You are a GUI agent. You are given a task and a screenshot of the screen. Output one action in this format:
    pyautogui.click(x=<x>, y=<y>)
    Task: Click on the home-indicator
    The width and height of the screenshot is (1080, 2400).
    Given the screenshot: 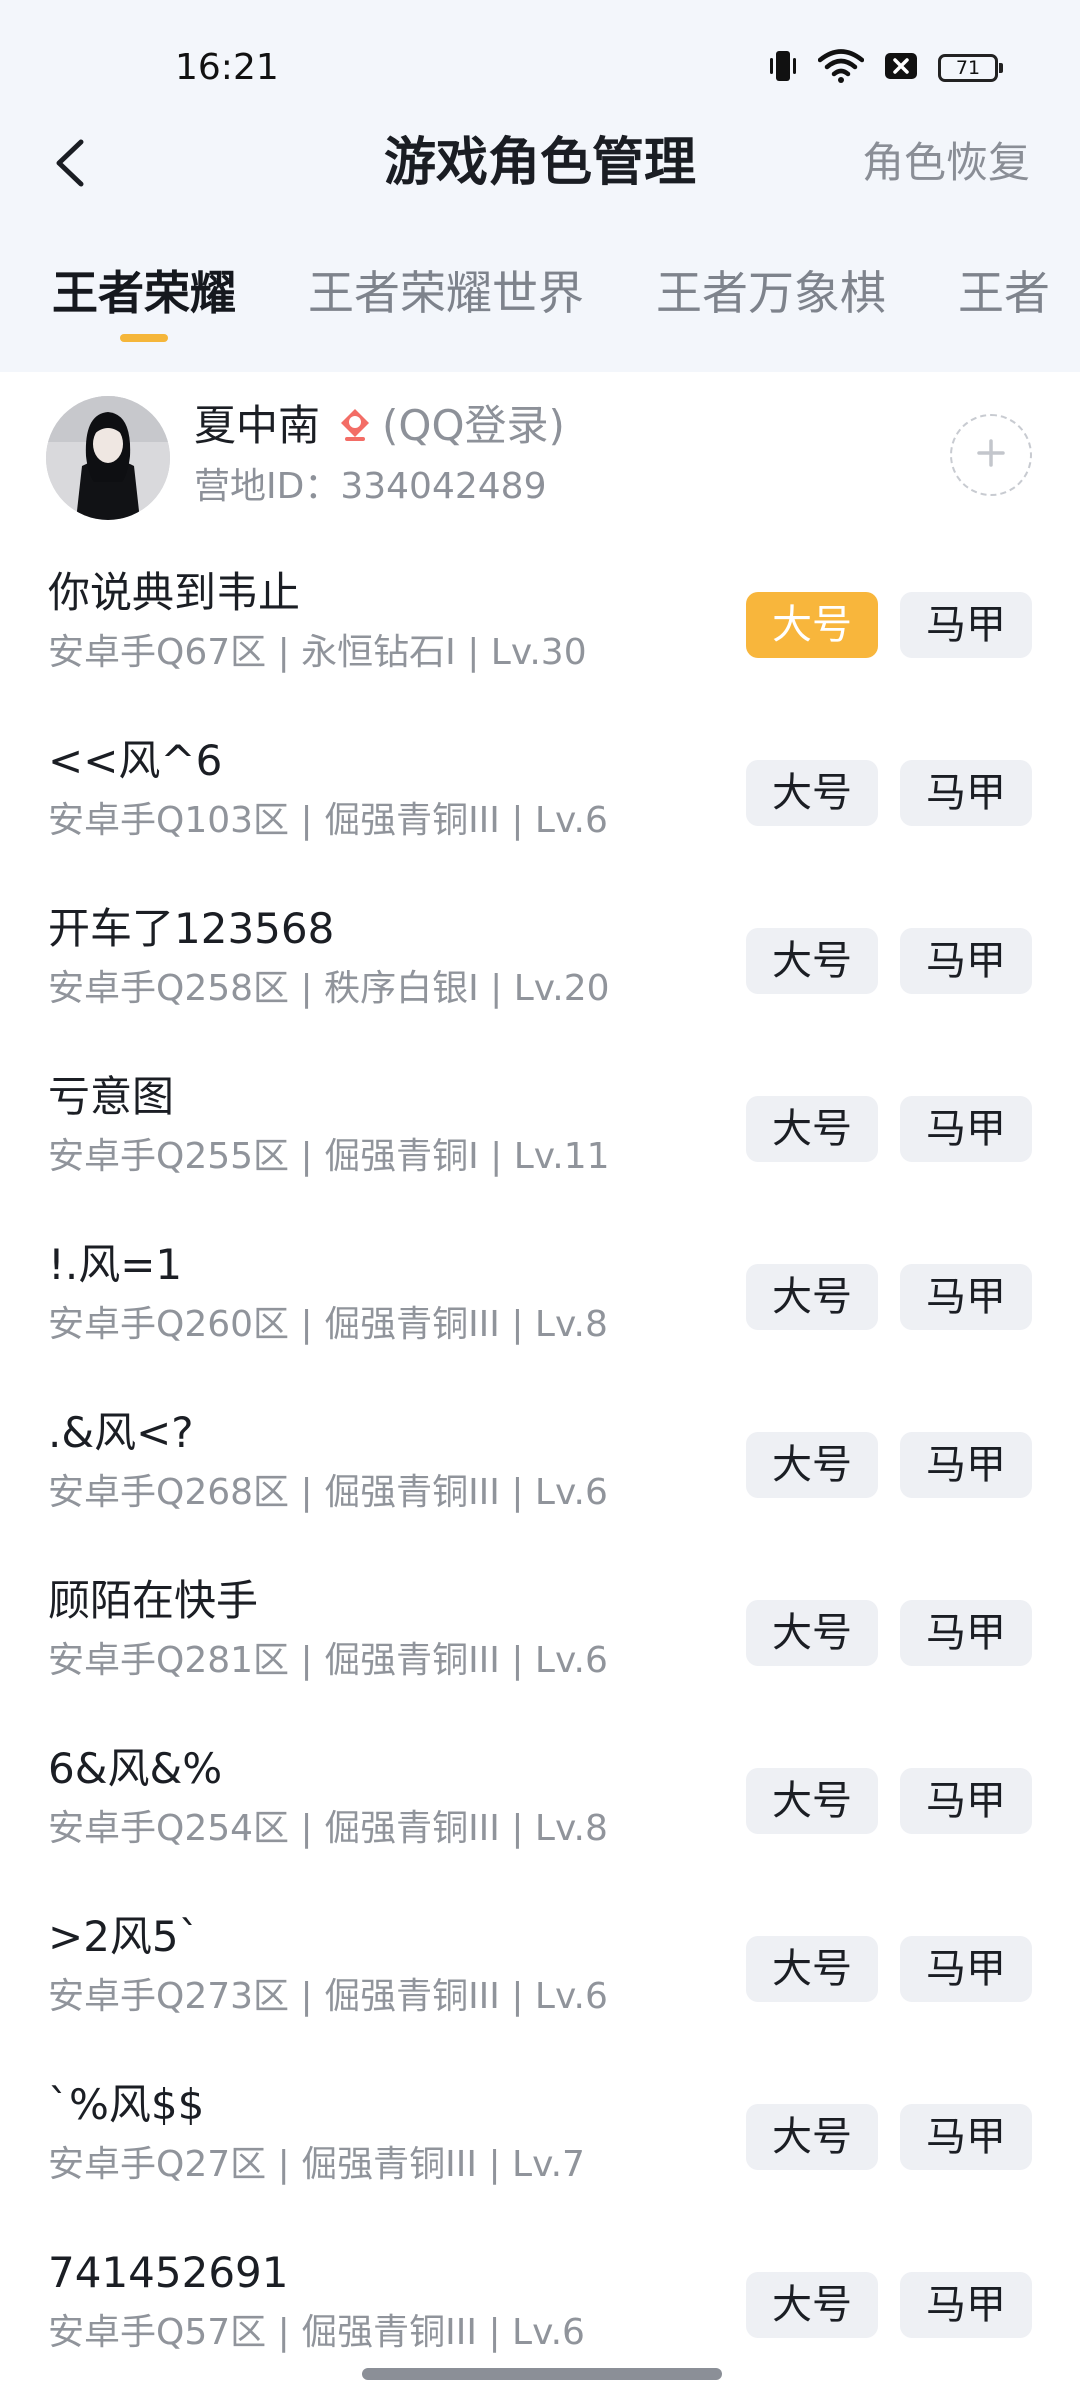 What is the action you would take?
    pyautogui.click(x=542, y=2374)
    